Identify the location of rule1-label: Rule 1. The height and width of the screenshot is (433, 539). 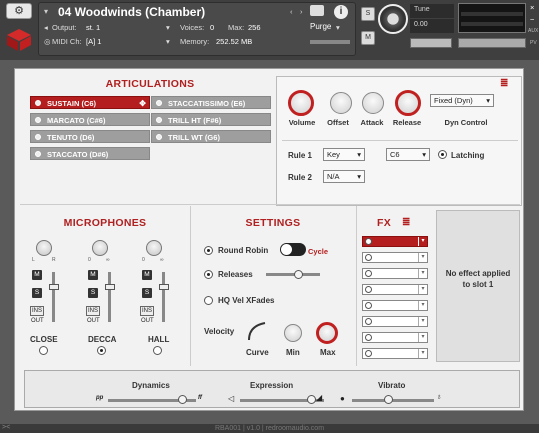
(300, 155).